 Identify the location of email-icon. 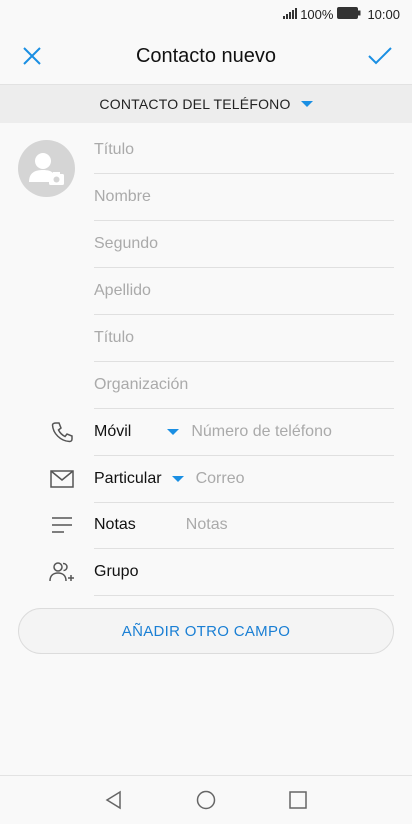
(62, 479).